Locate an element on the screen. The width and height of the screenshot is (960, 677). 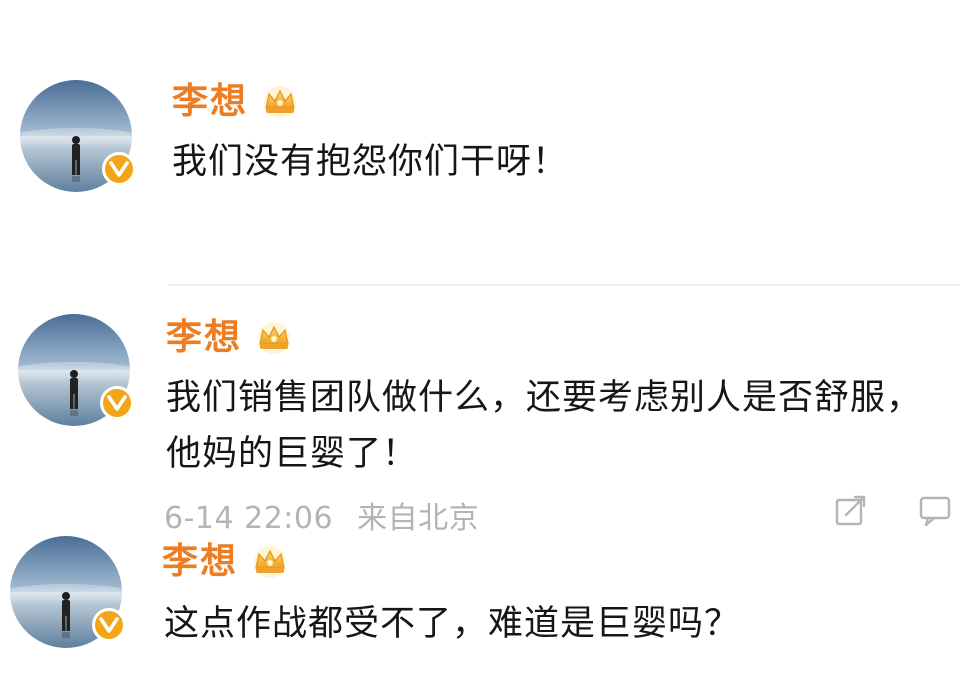
location: 来自北京 is located at coordinates (418, 518).